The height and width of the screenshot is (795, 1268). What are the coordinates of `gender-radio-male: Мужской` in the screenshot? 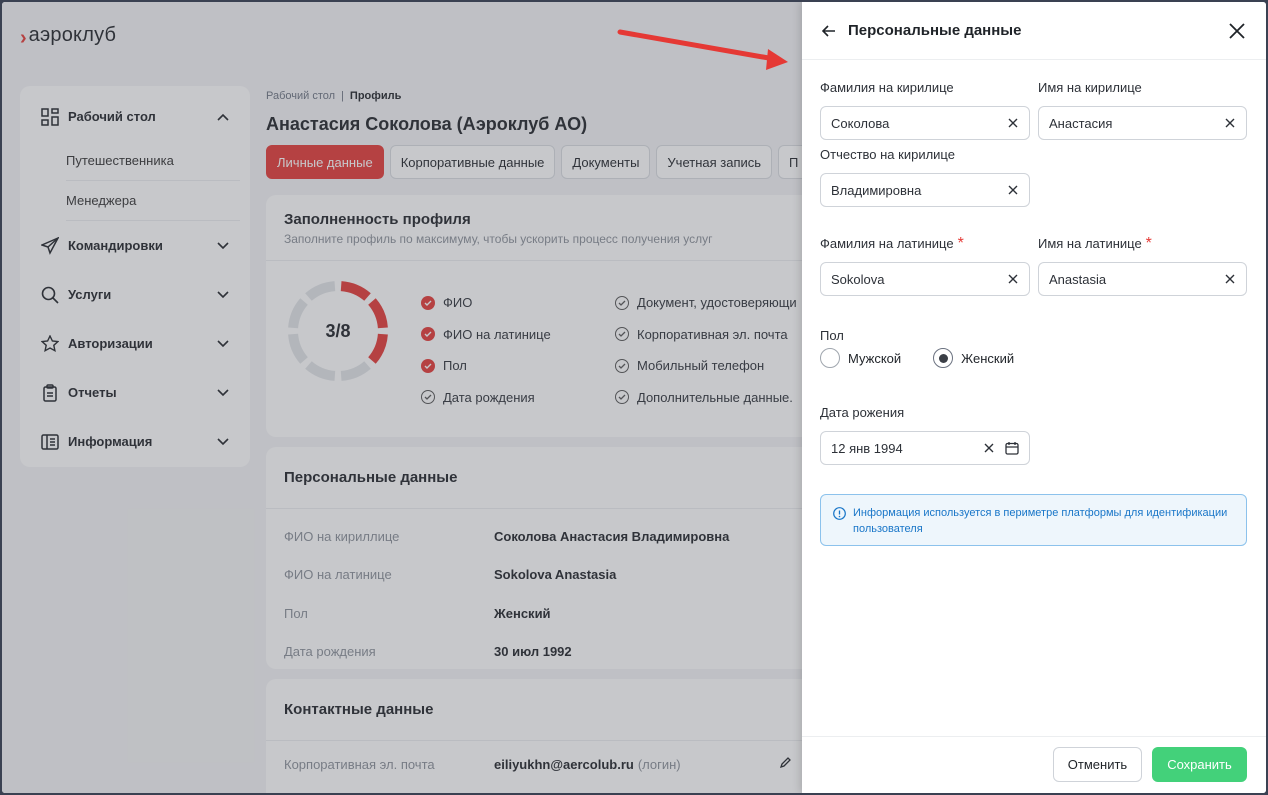 It's located at (860, 358).